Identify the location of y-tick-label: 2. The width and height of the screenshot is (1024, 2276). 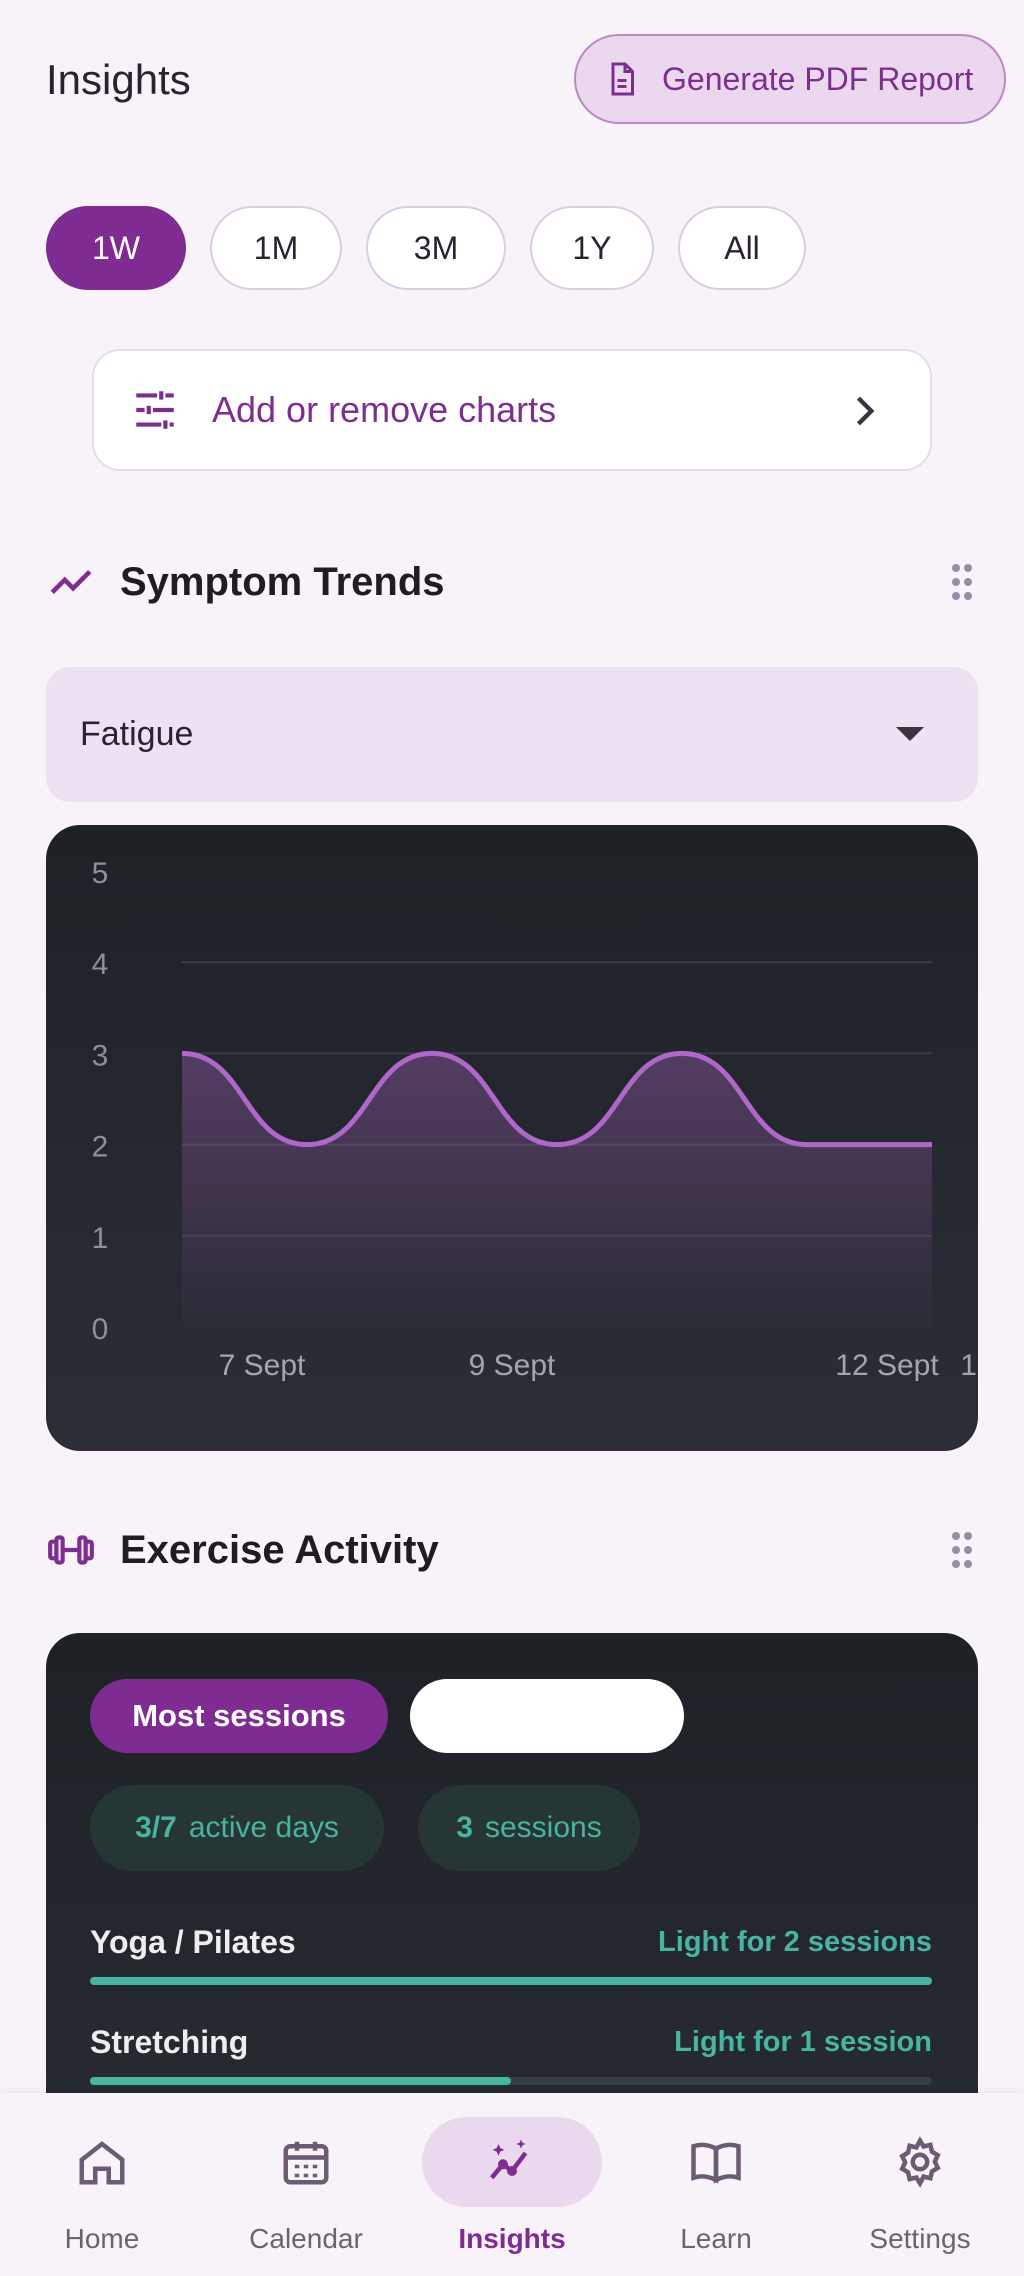
(100, 1147).